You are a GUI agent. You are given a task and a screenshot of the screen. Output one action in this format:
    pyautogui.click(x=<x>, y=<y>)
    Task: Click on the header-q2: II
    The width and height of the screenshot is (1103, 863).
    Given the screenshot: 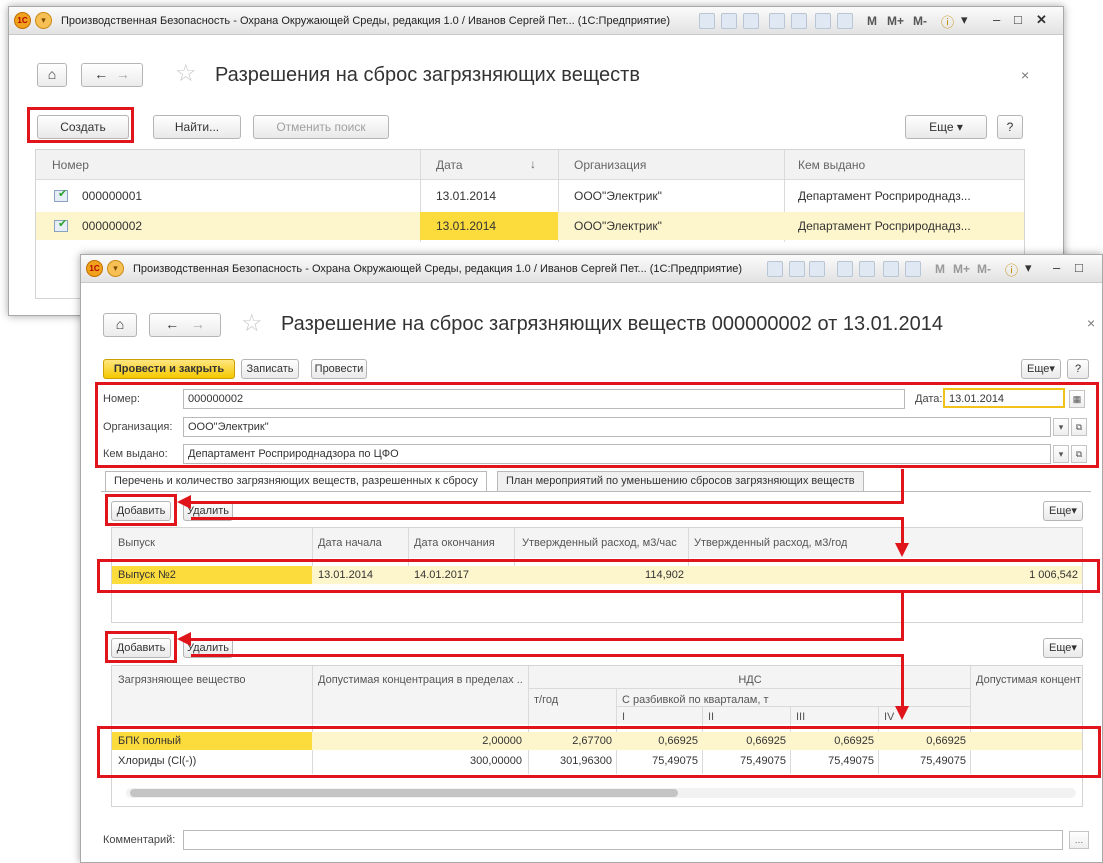 What is the action you would take?
    pyautogui.click(x=711, y=717)
    